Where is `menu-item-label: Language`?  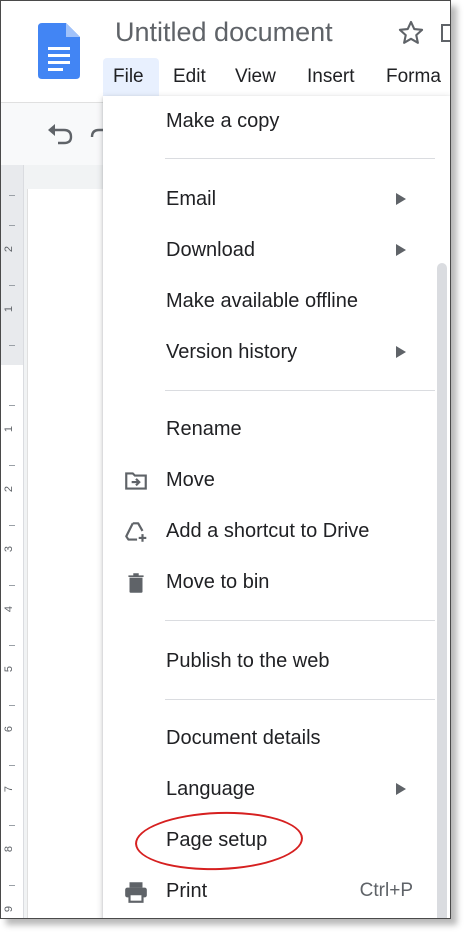 menu-item-label: Language is located at coordinates (210, 789).